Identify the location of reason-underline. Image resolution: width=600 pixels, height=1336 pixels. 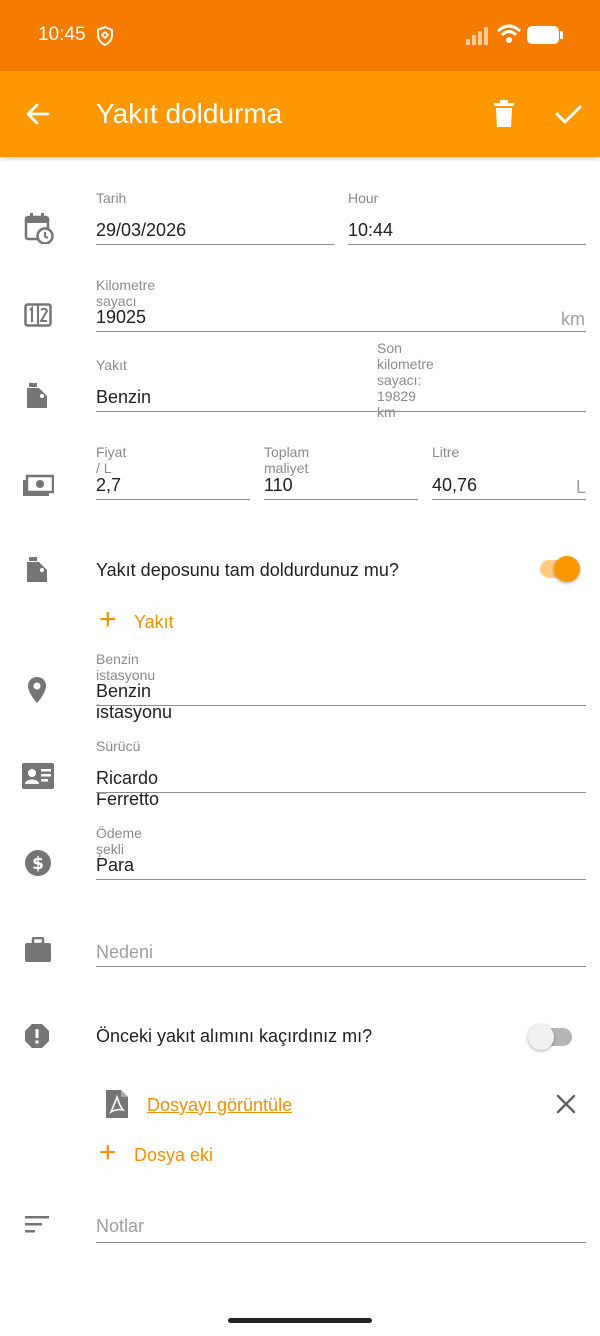
(341, 966).